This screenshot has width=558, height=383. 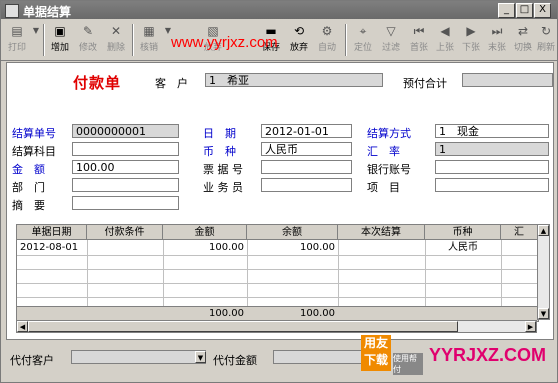 What do you see at coordinates (116, 40) in the screenshot?
I see `delete-button: ✕ 删除` at bounding box center [116, 40].